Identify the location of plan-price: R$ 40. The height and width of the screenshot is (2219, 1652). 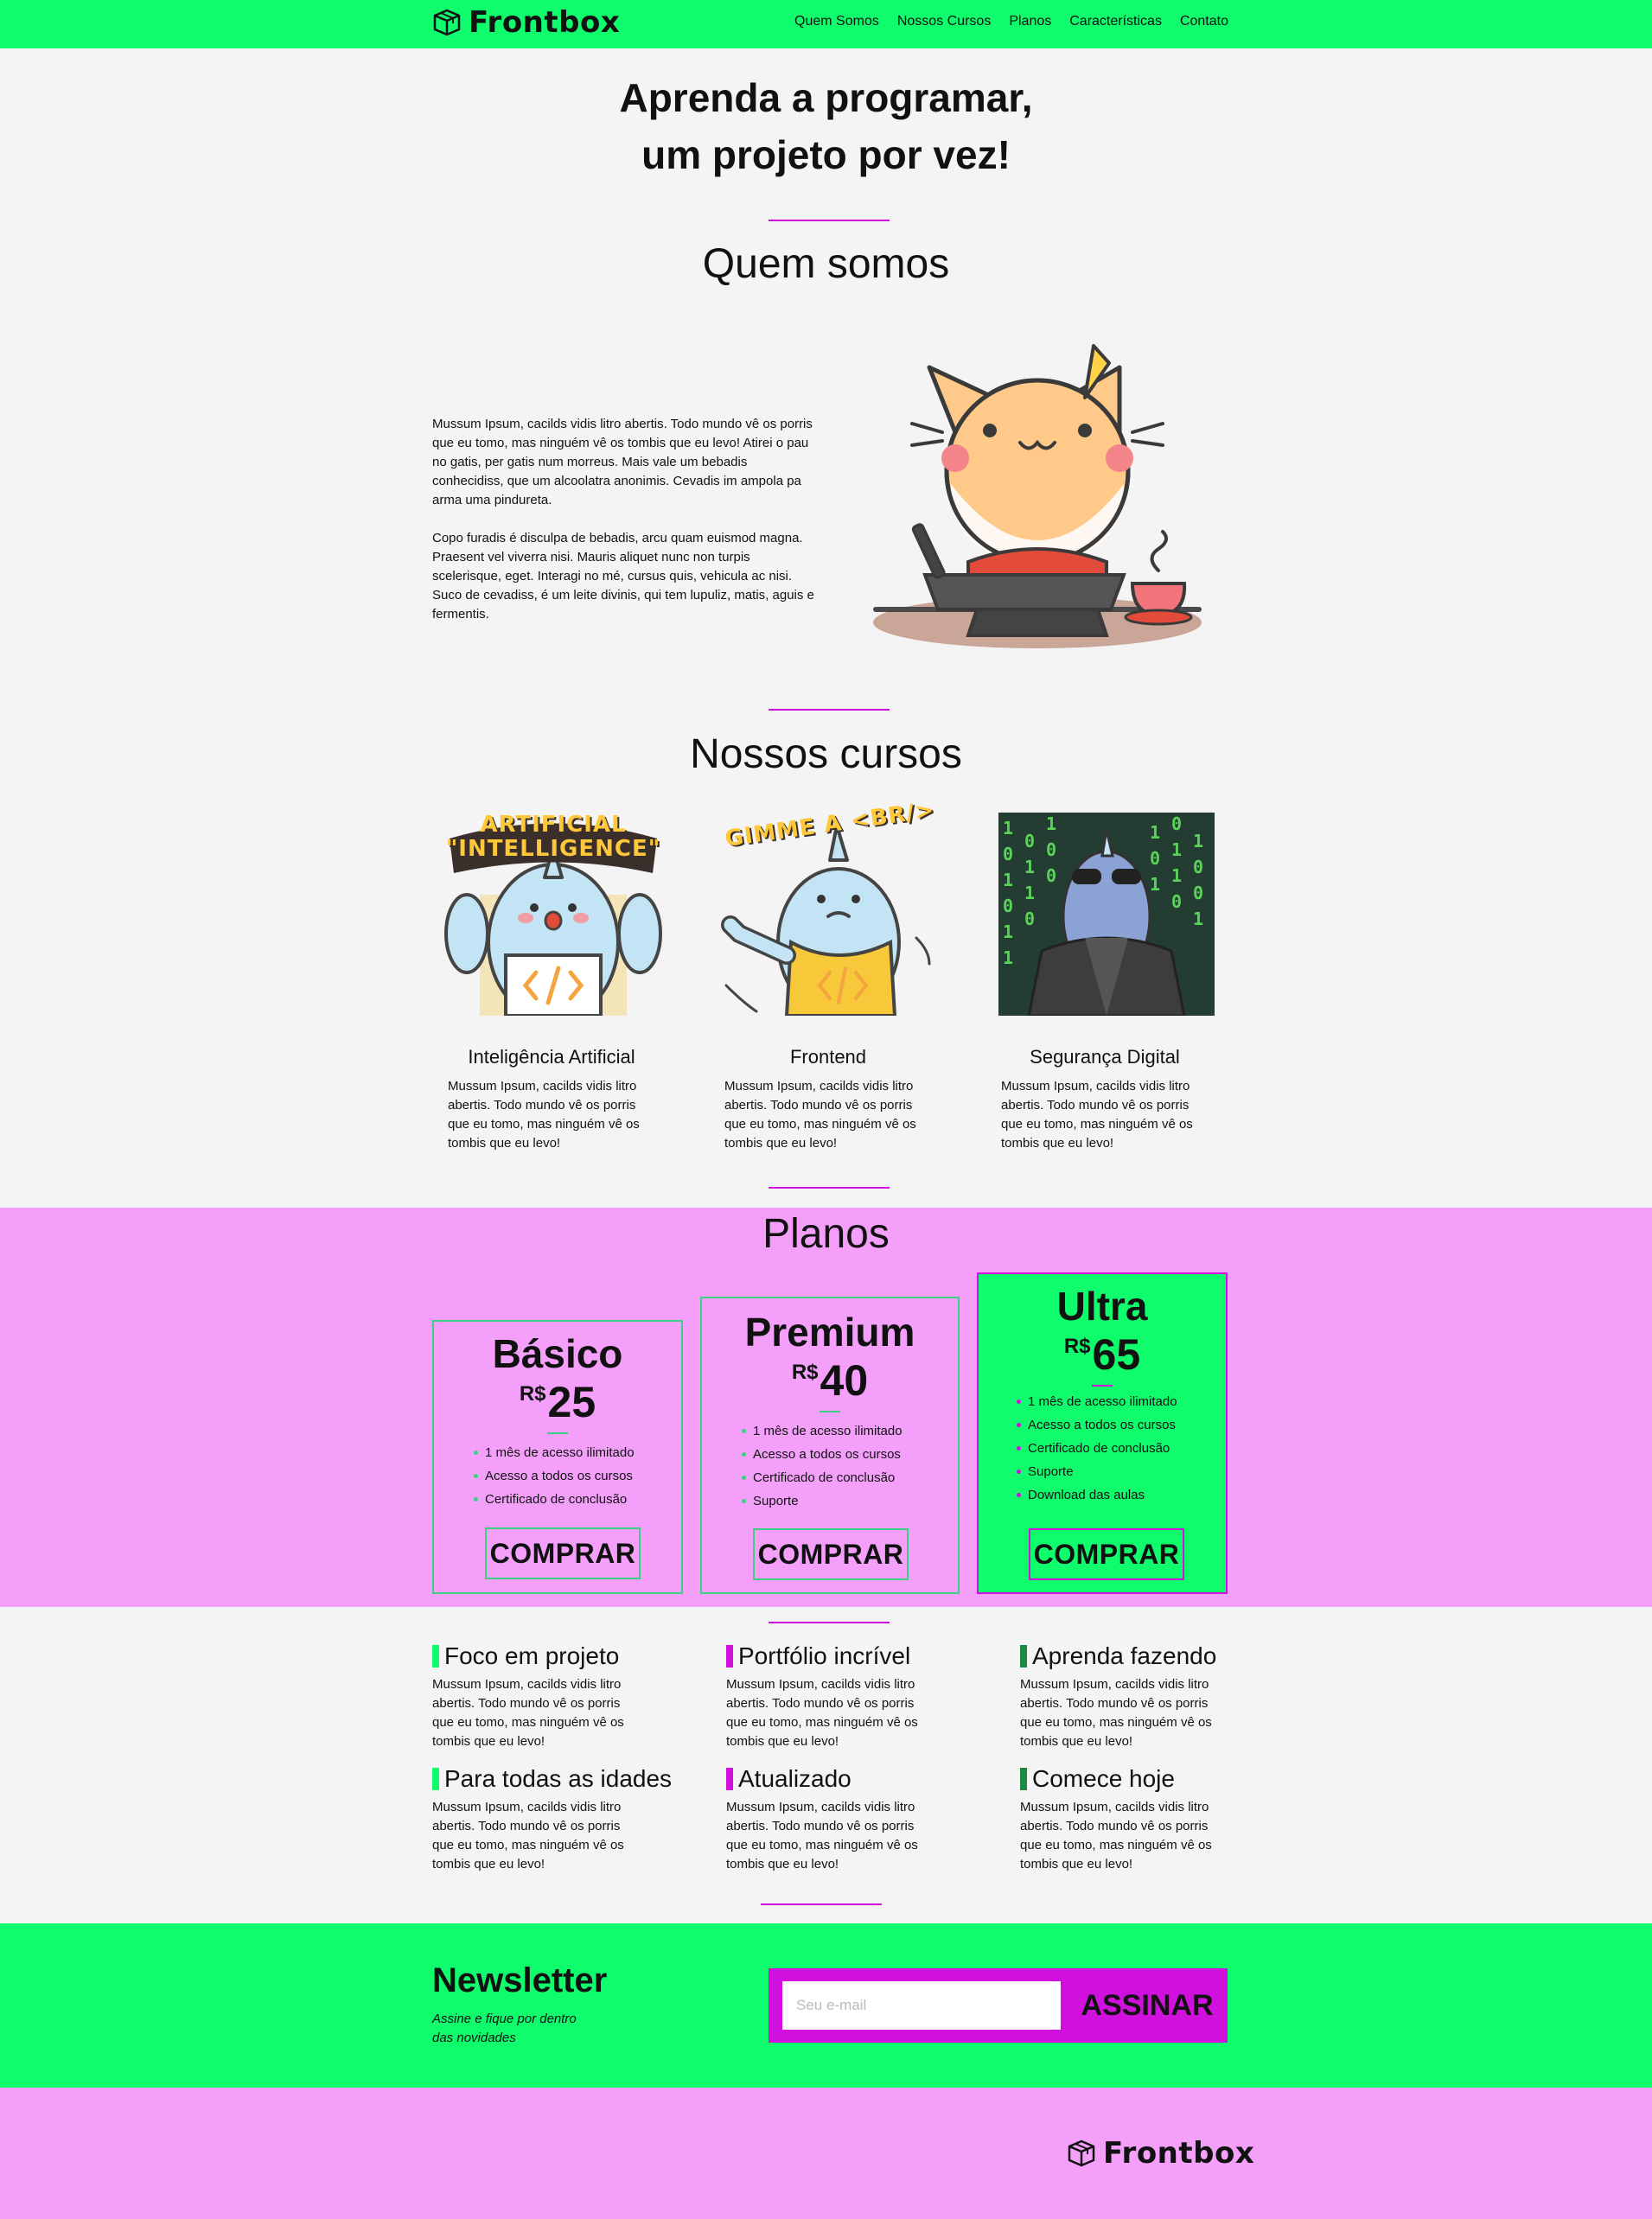
(830, 1380).